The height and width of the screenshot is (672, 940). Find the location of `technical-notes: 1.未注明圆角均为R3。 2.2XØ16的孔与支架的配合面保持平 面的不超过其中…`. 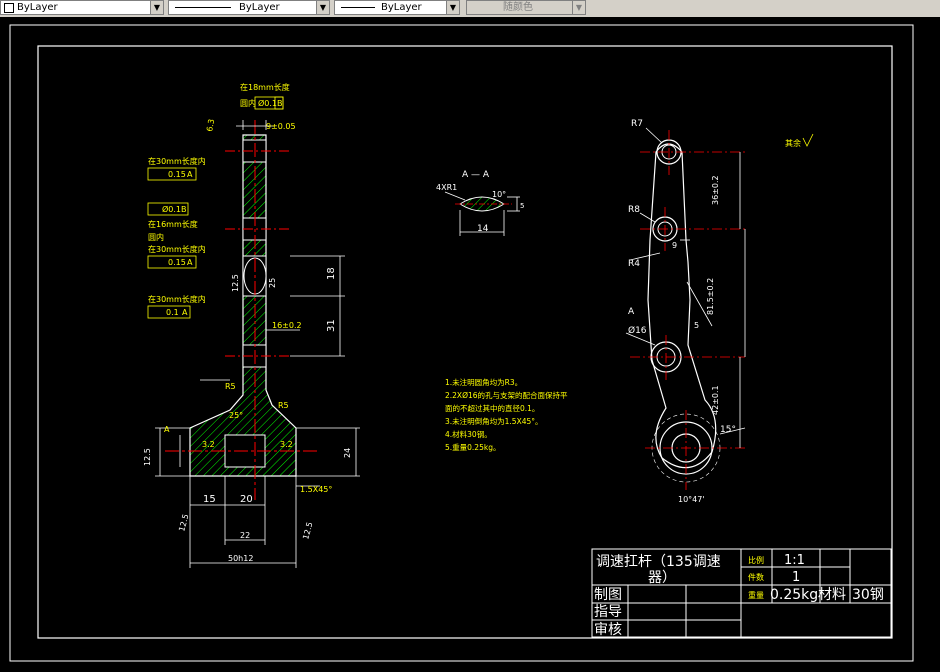

technical-notes: 1.未注明圆角均为R3。 2.2XØ16的孔与支架的配合面保持平 面的不超过其中… is located at coordinates (506, 414).